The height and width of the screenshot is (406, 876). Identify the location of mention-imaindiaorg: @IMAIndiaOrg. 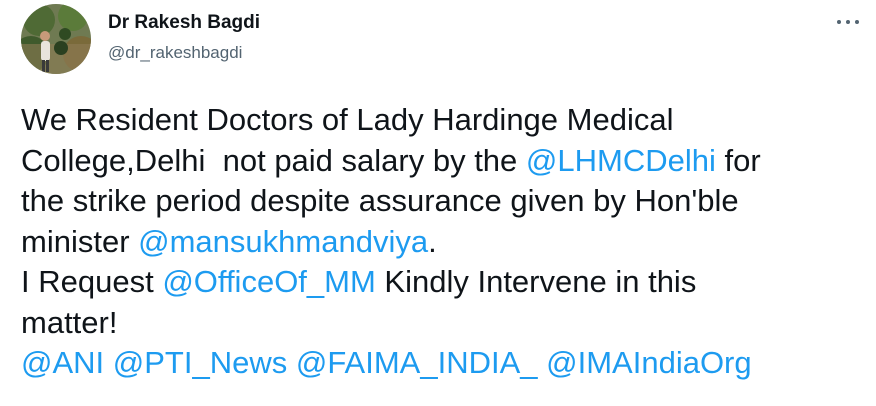
(648, 362).